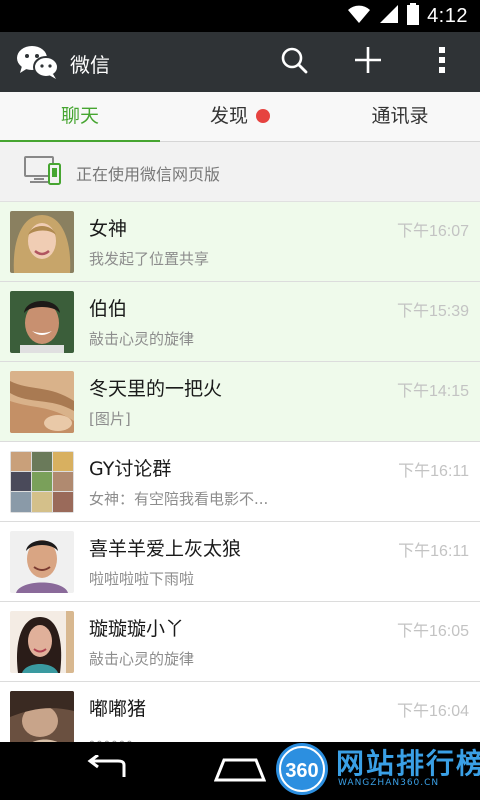 The width and height of the screenshot is (480, 800). I want to click on new-badge-dot, so click(263, 116).